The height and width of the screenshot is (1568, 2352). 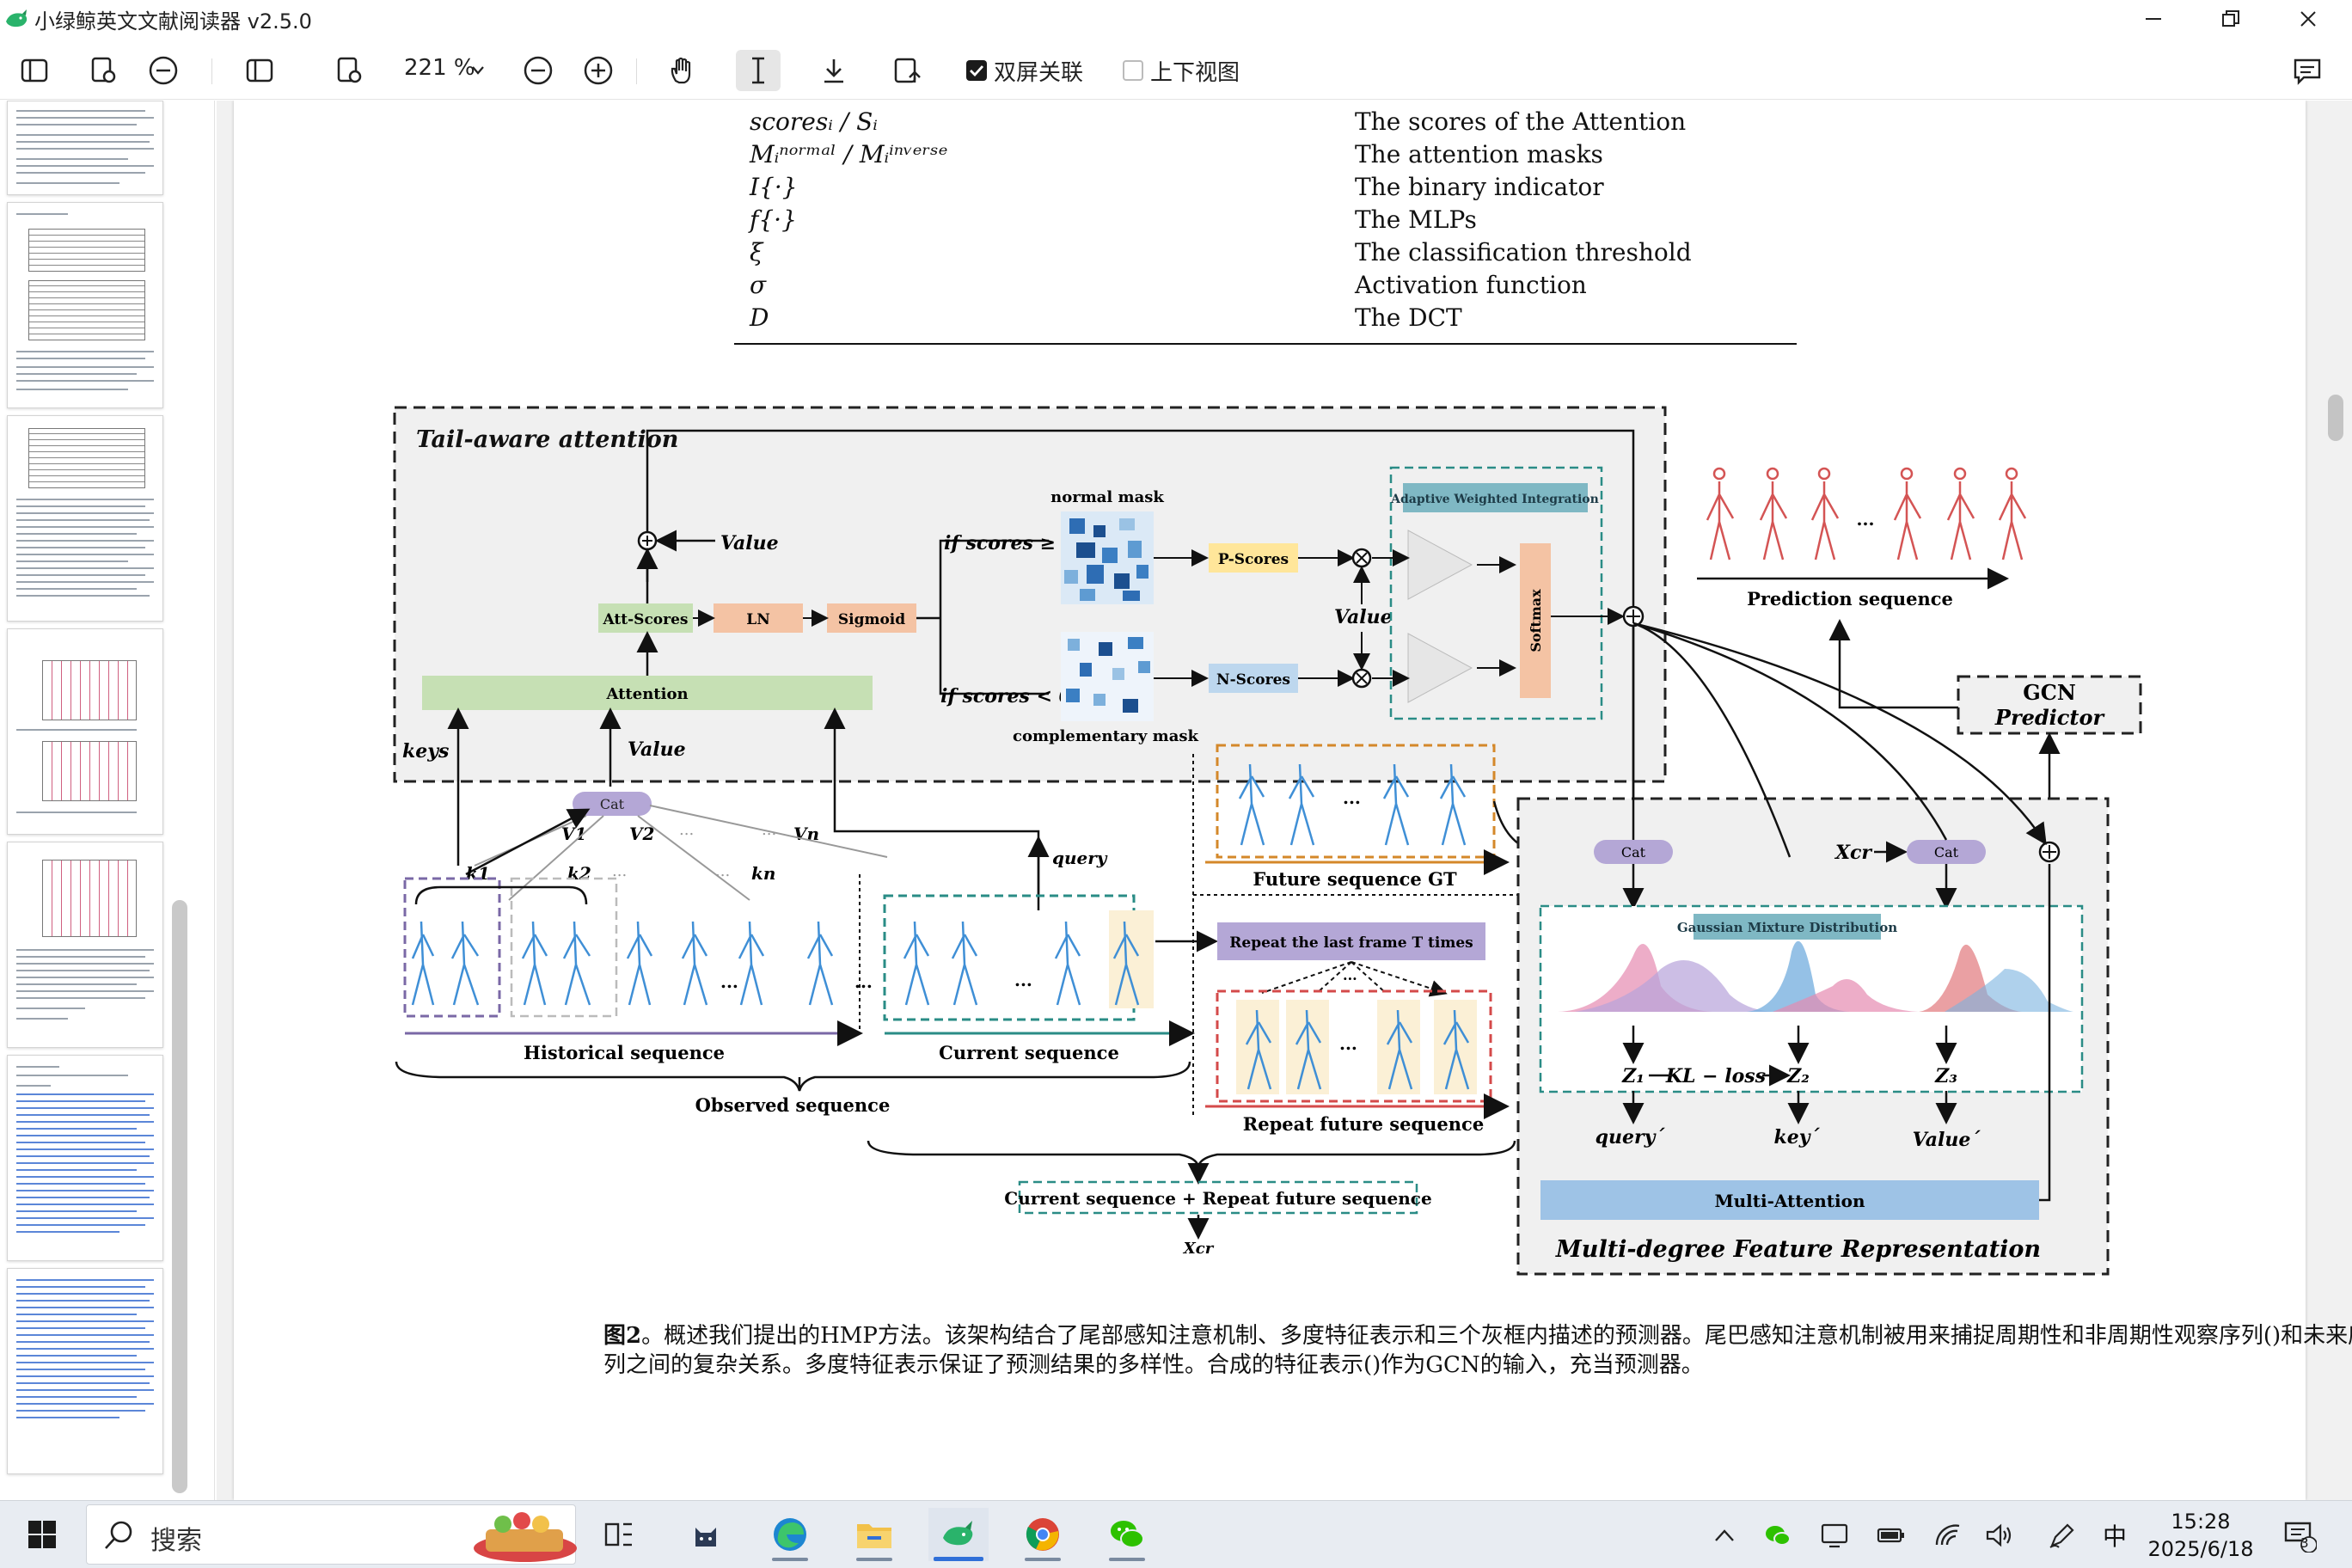 I want to click on show-hidden-icons-button, so click(x=1724, y=1535).